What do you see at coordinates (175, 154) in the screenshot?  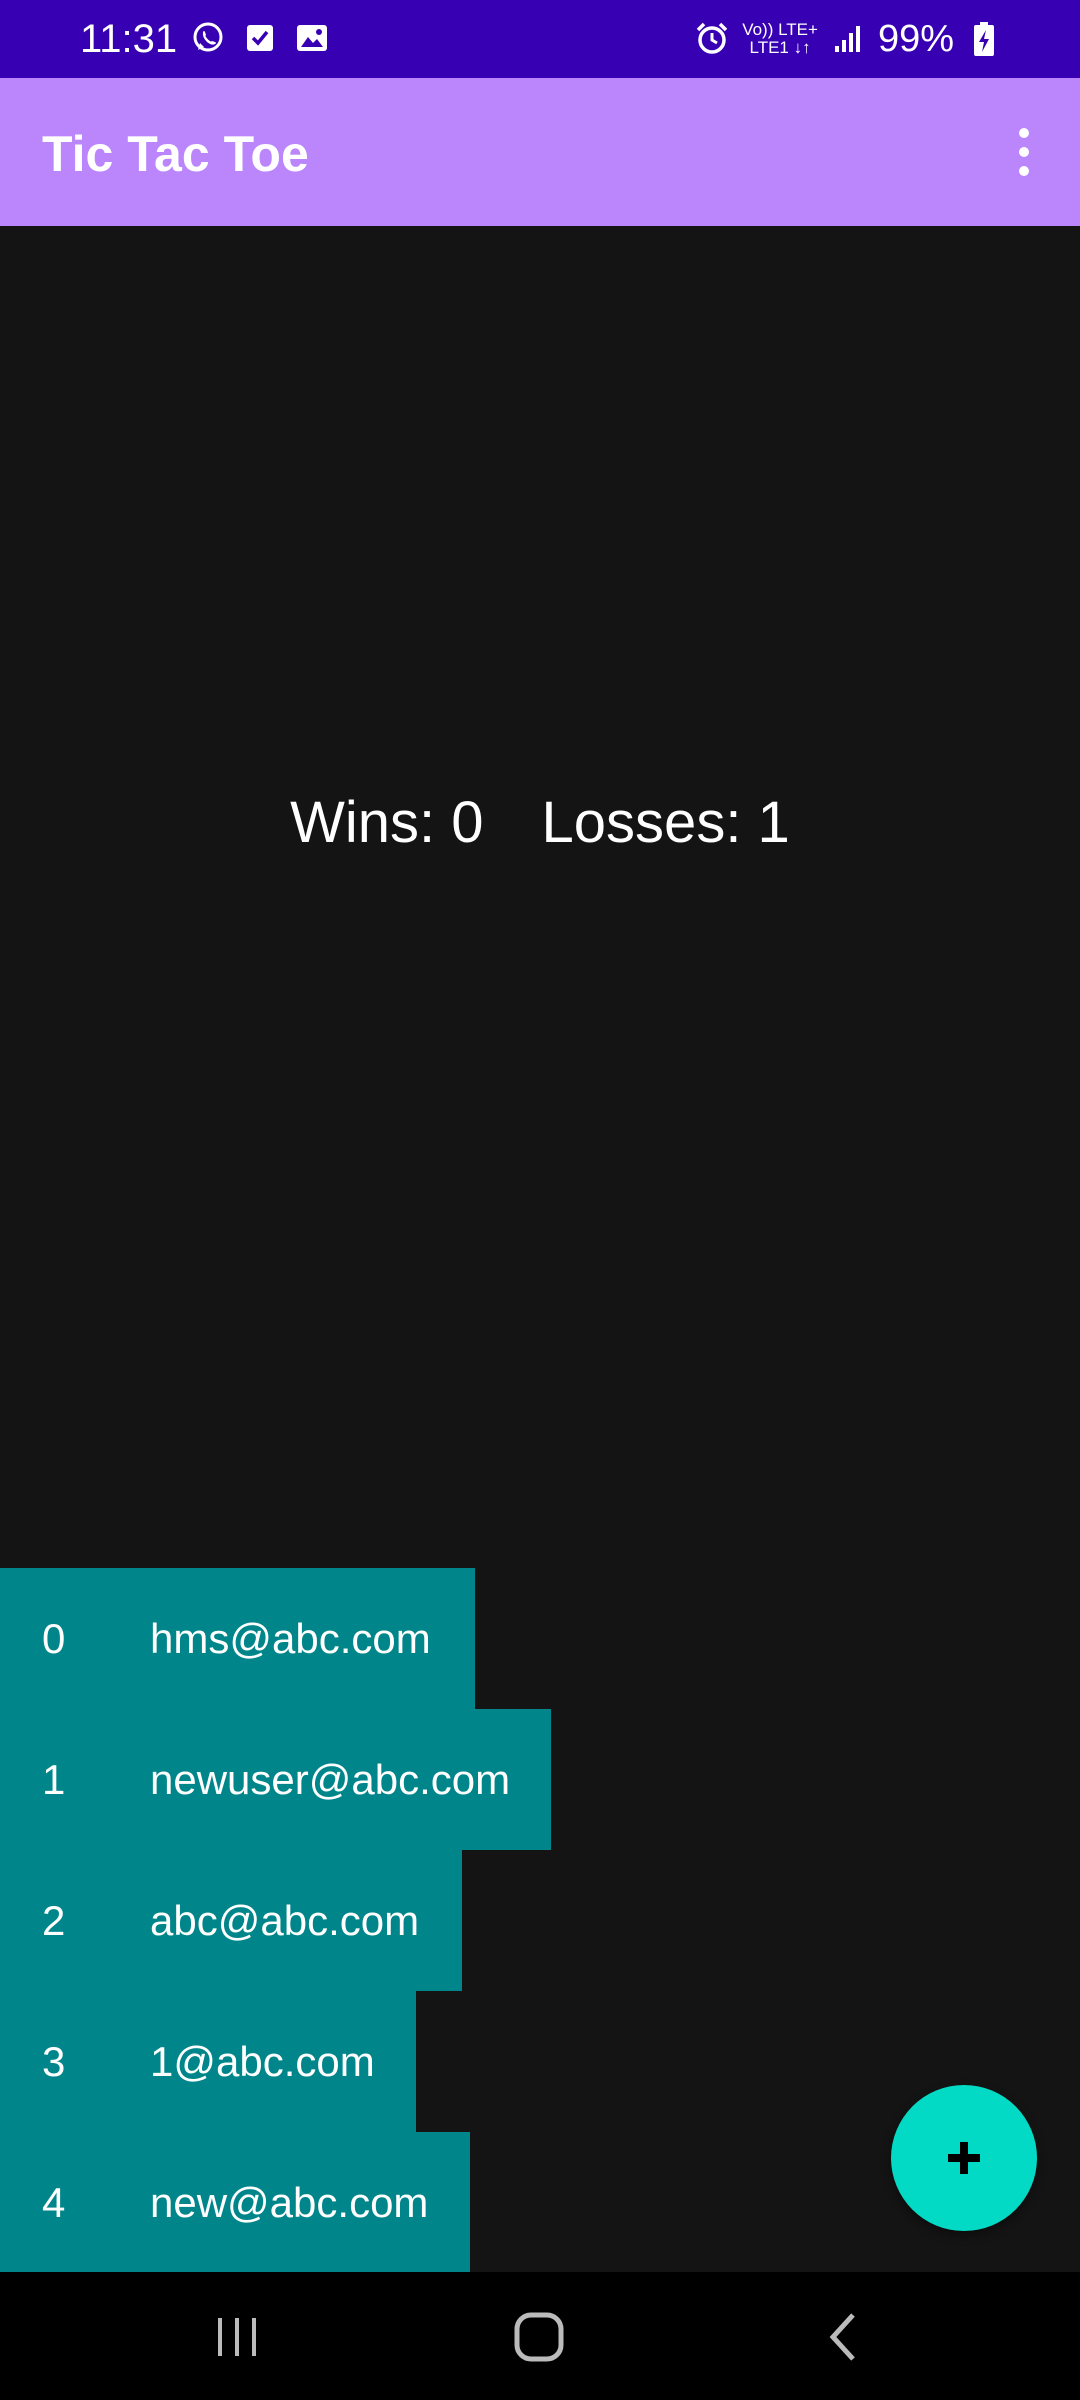 I see `app-title: Tic Tac Toe` at bounding box center [175, 154].